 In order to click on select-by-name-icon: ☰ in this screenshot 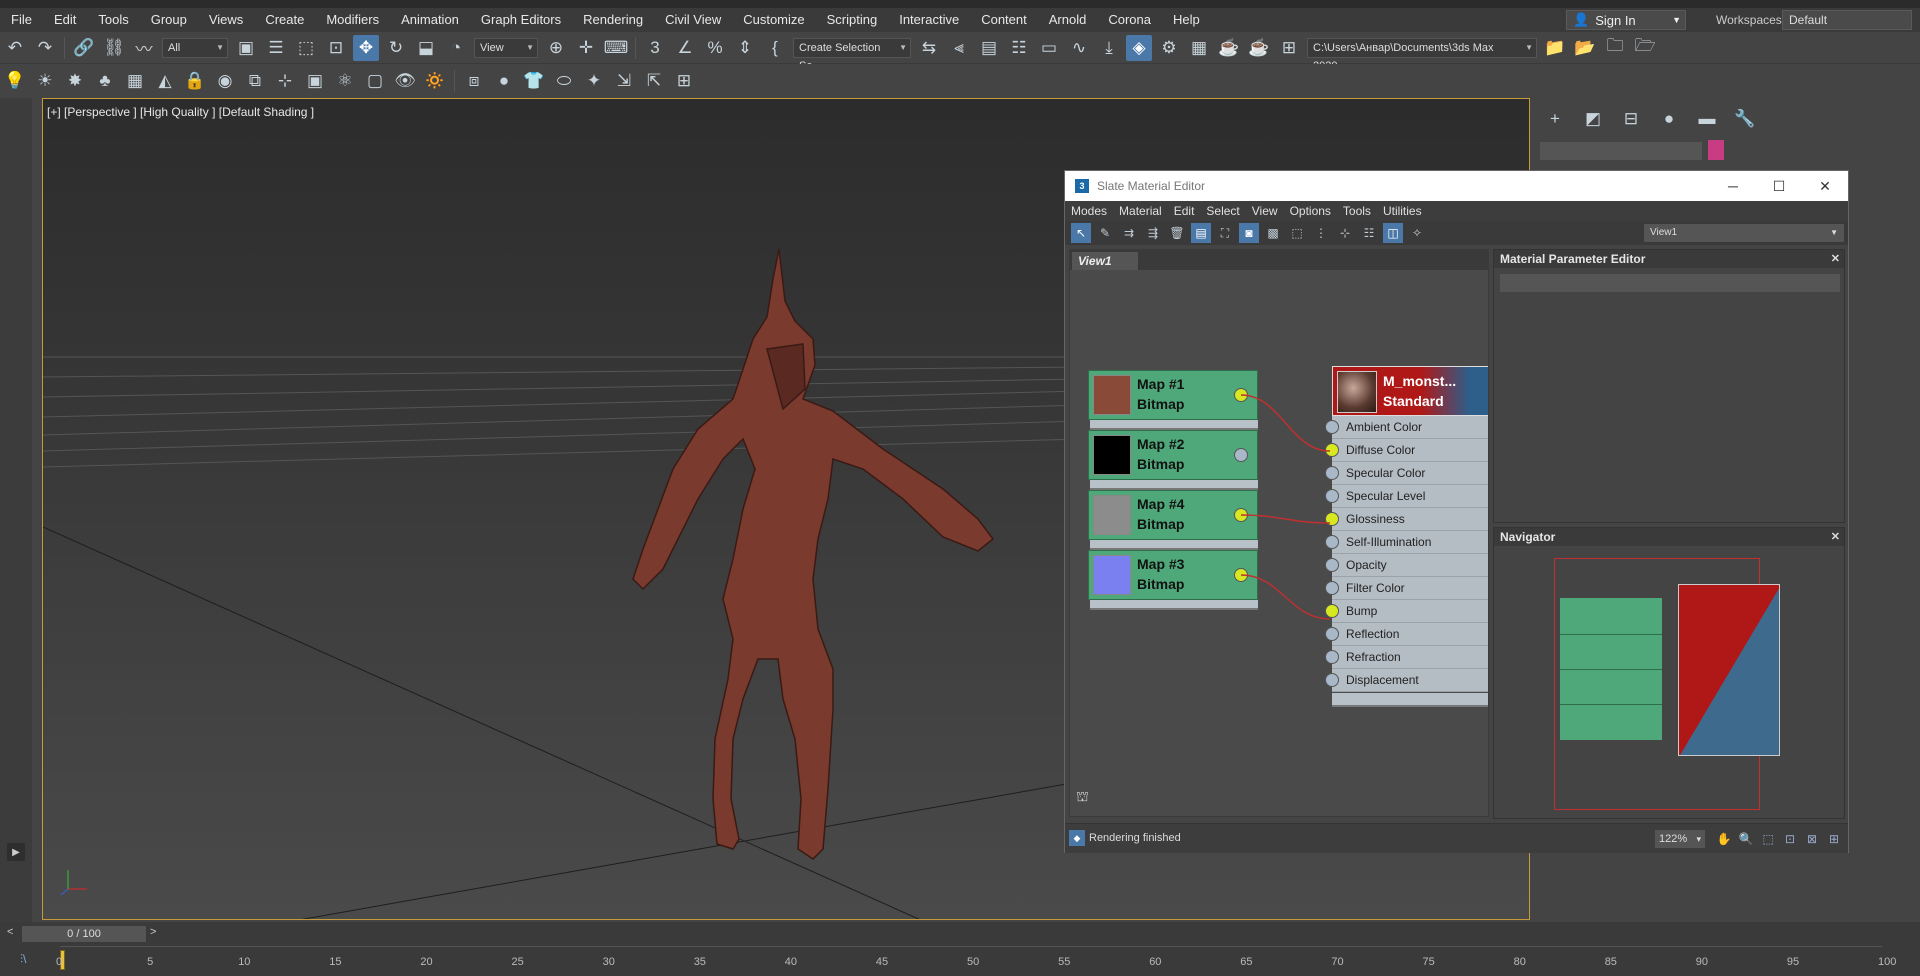, I will do `click(276, 48)`.